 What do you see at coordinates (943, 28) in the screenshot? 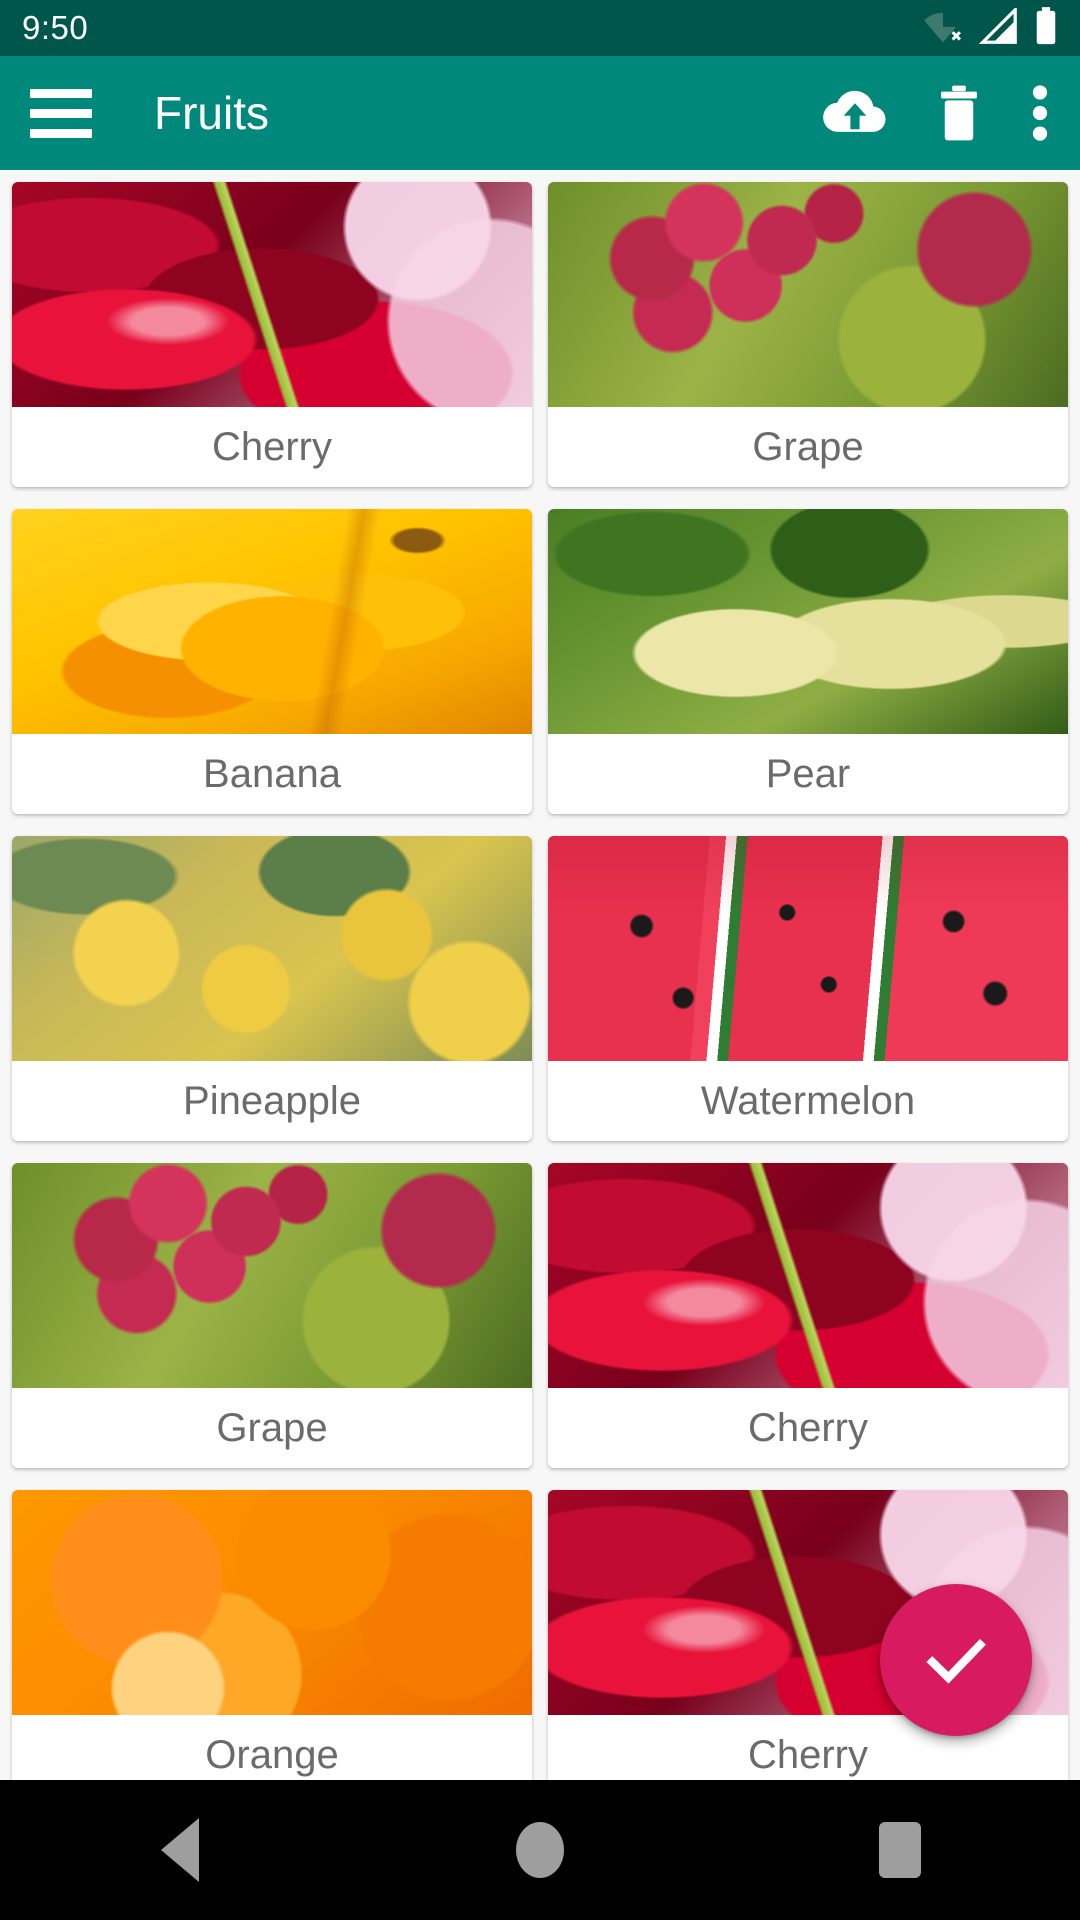
I see `wifi-off-icon` at bounding box center [943, 28].